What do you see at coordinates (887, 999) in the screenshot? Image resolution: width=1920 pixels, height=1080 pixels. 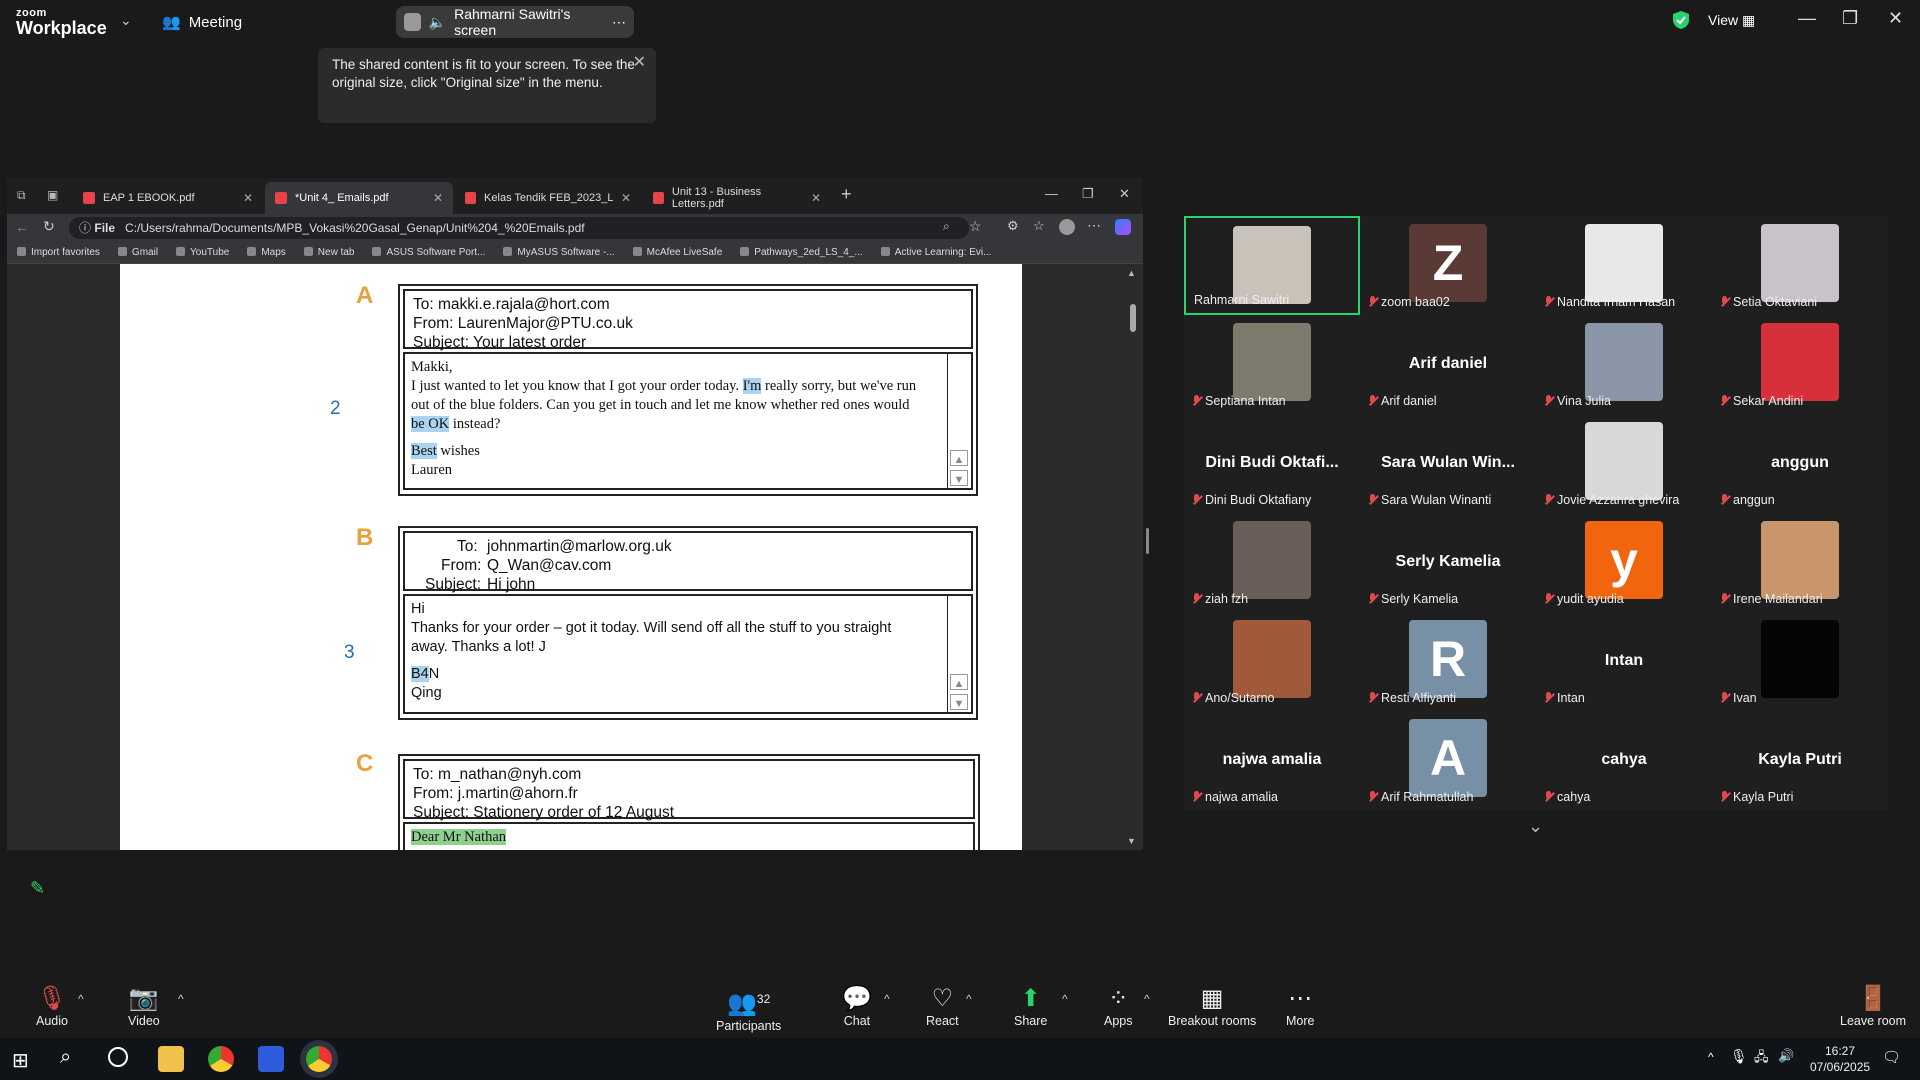 I see `chat-options-caret: ^` at bounding box center [887, 999].